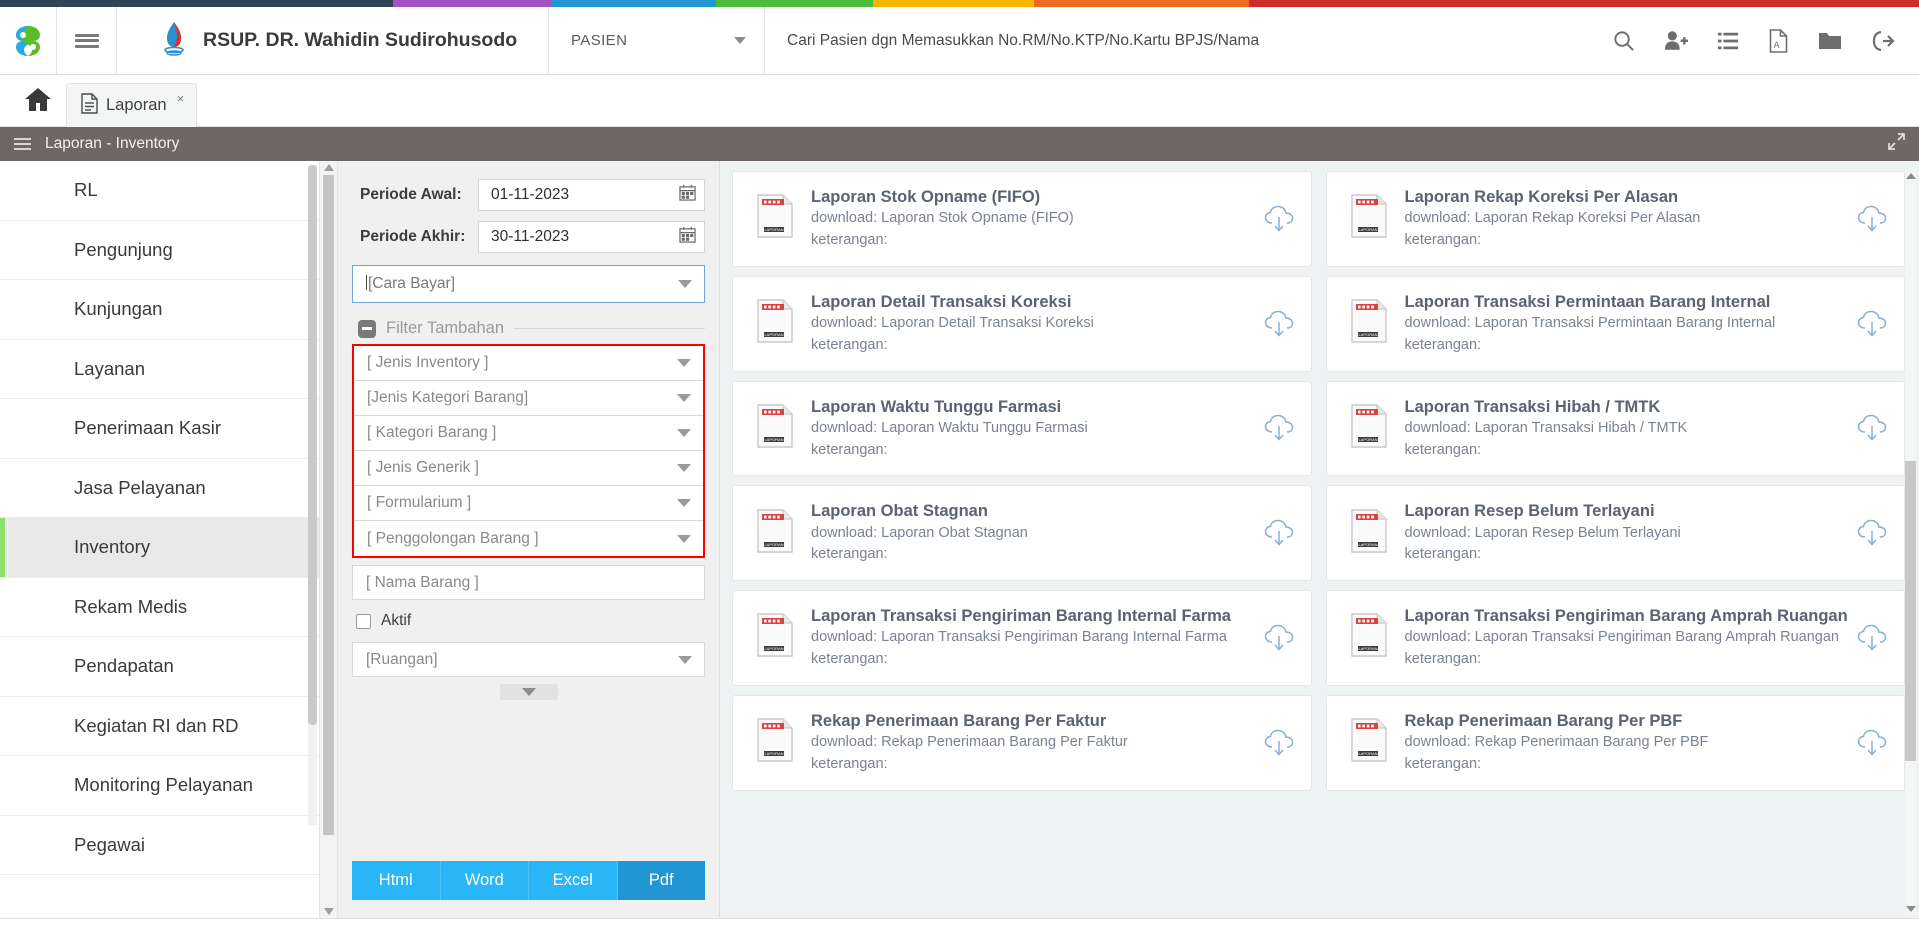 Image resolution: width=1919 pixels, height=928 pixels. What do you see at coordinates (174, 40) in the screenshot?
I see `hospital-flame-logo-icon` at bounding box center [174, 40].